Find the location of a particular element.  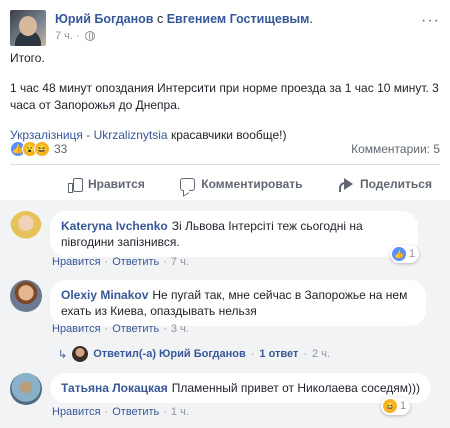

comment-label: Комментировать is located at coordinates (252, 184).